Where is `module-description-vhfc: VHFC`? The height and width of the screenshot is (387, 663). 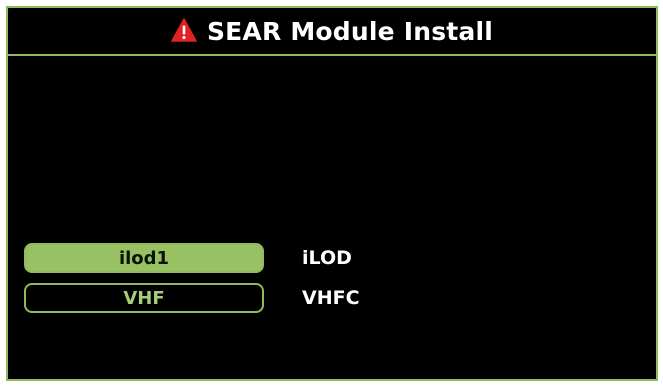 module-description-vhfc: VHFC is located at coordinates (331, 298).